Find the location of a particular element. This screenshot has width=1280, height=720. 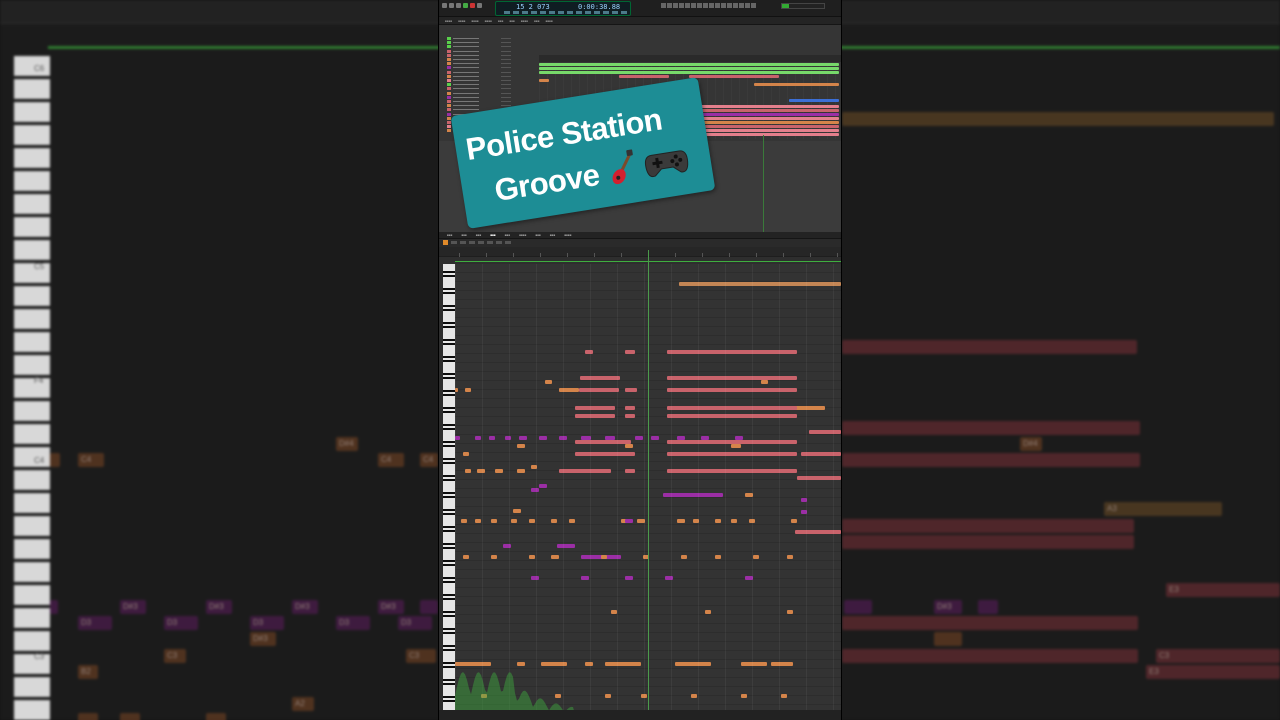

editor-ruler is located at coordinates (640, 252).